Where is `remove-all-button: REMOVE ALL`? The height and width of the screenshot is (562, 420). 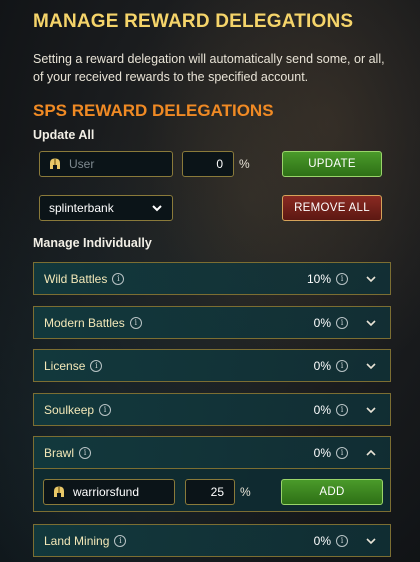
remove-all-button: REMOVE ALL is located at coordinates (332, 208).